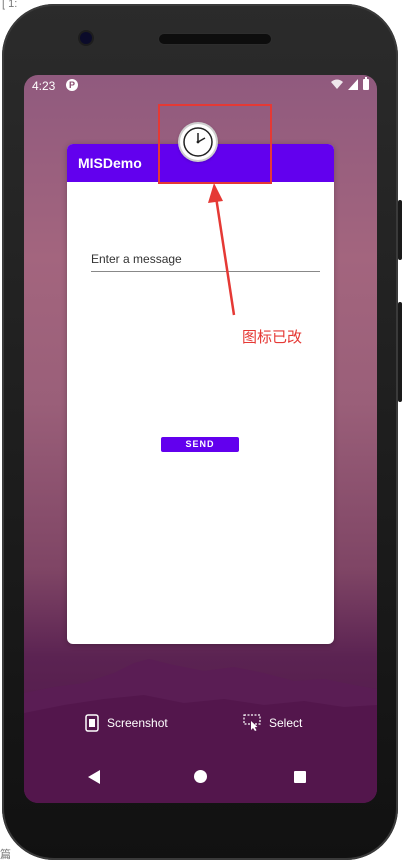 The height and width of the screenshot is (864, 403). Describe the element at coordinates (86, 38) in the screenshot. I see `front-camera` at that location.